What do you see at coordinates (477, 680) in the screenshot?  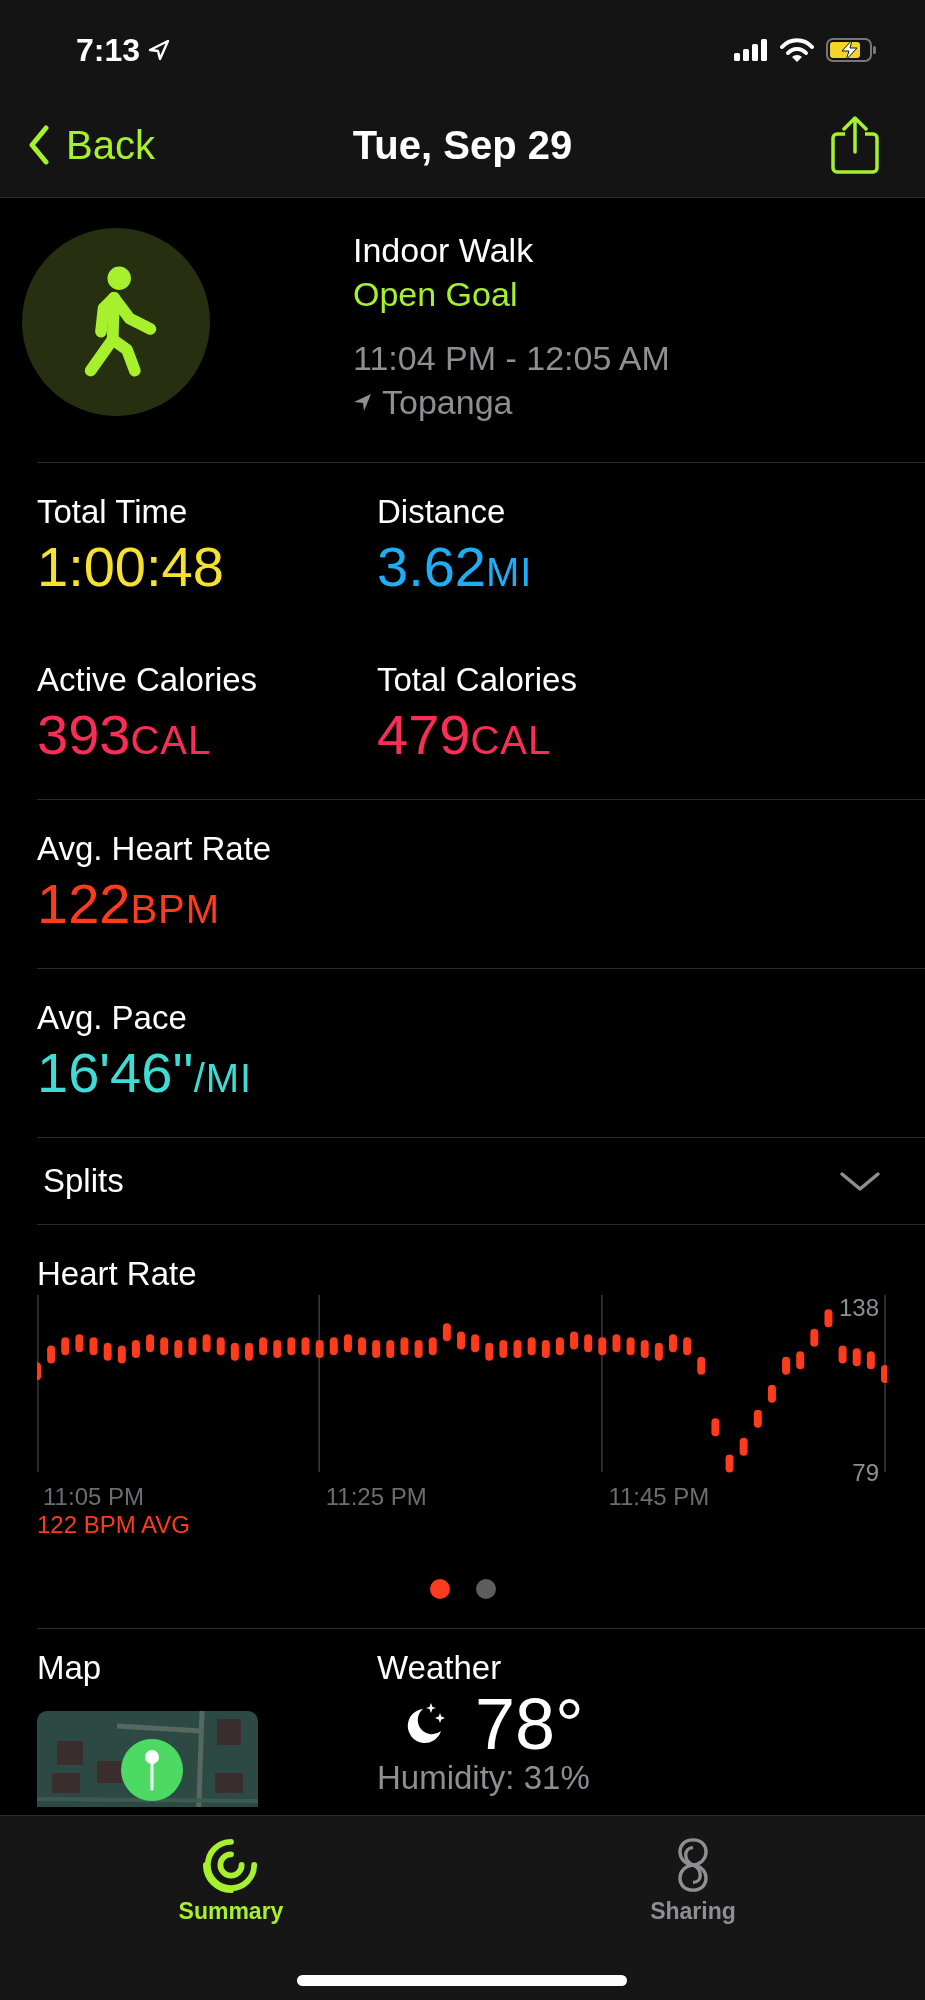 I see `metric-label: Total Calories` at bounding box center [477, 680].